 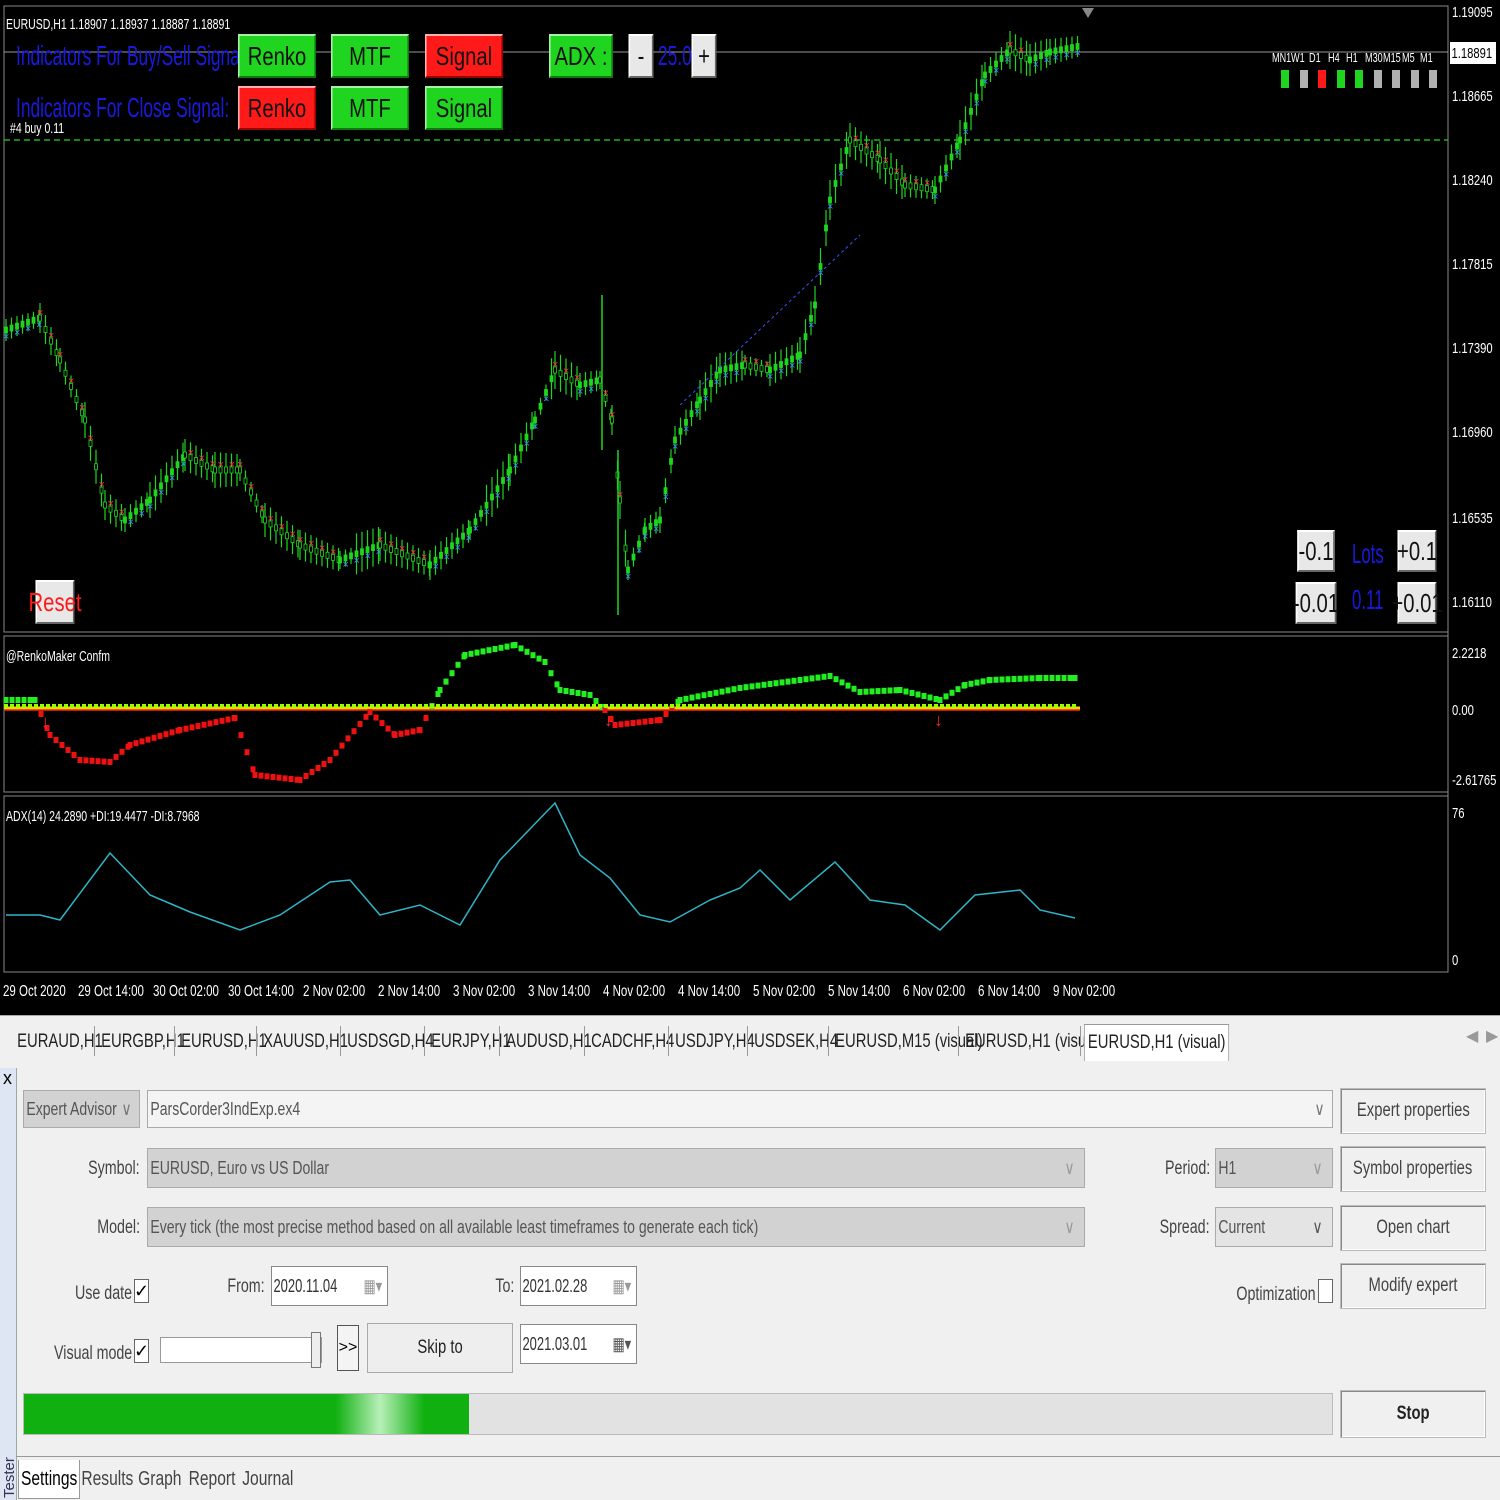 What do you see at coordinates (1417, 551) in the screenshot?
I see `lots-plus-0.1-button: +0.1` at bounding box center [1417, 551].